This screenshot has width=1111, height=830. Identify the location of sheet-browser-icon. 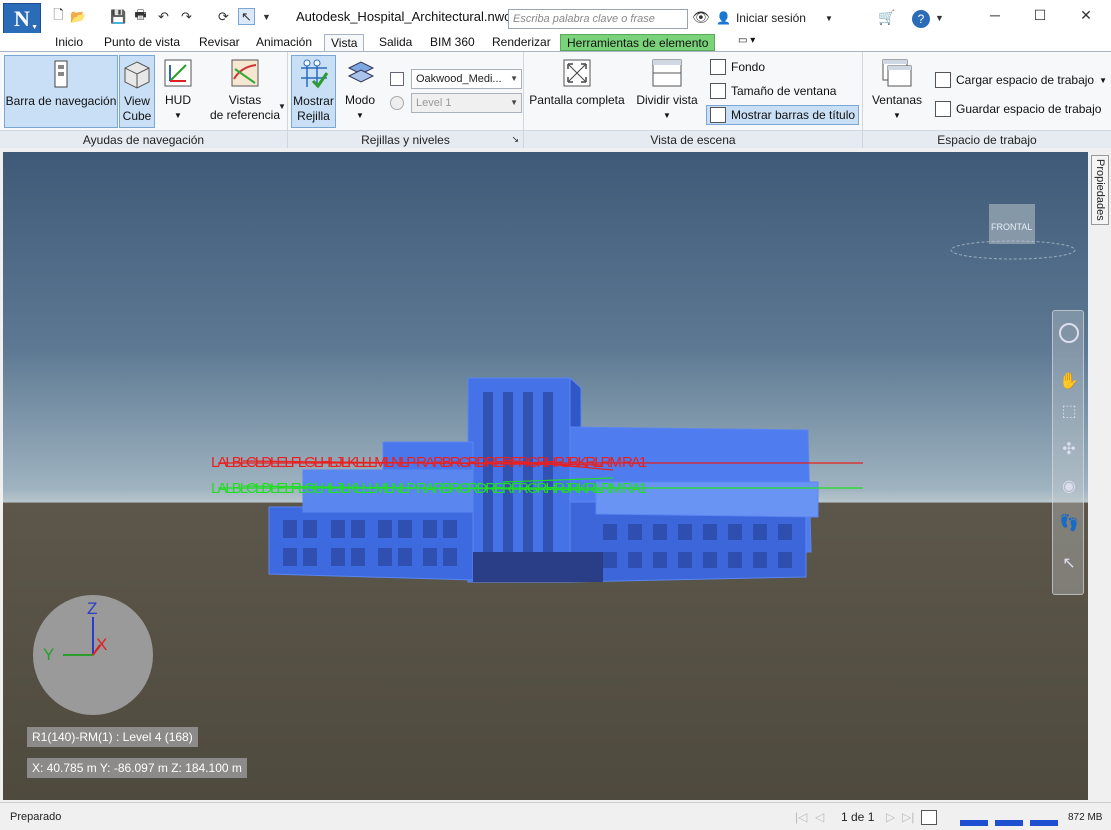
(929, 817).